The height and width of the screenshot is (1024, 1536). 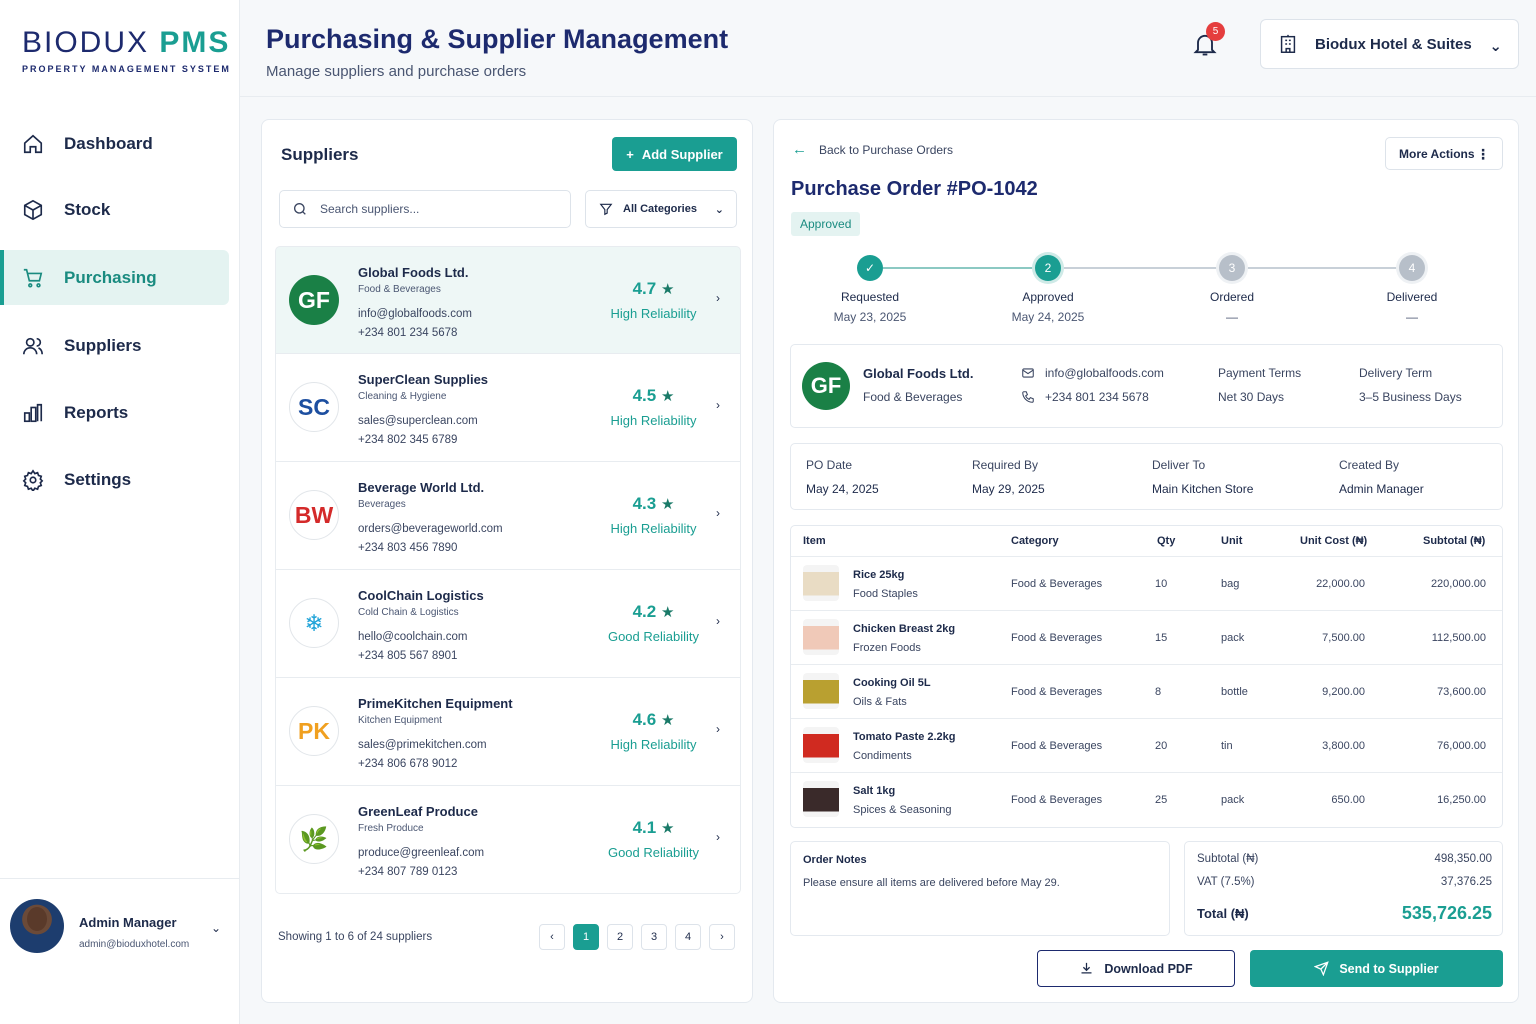 I want to click on mail-icon, so click(x=1028, y=373).